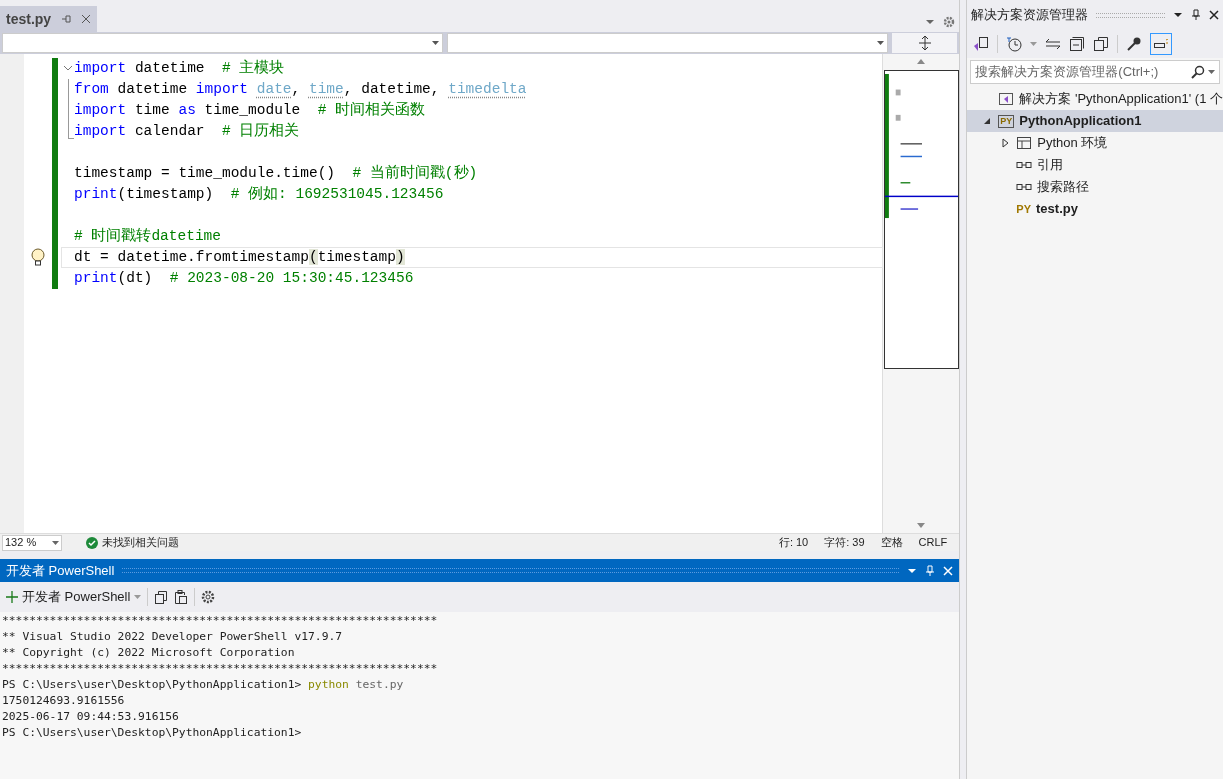  Describe the element at coordinates (244, 278) in the screenshot. I see `code-line: print(dt) # 2023-08-20 15:30:45.123456` at that location.